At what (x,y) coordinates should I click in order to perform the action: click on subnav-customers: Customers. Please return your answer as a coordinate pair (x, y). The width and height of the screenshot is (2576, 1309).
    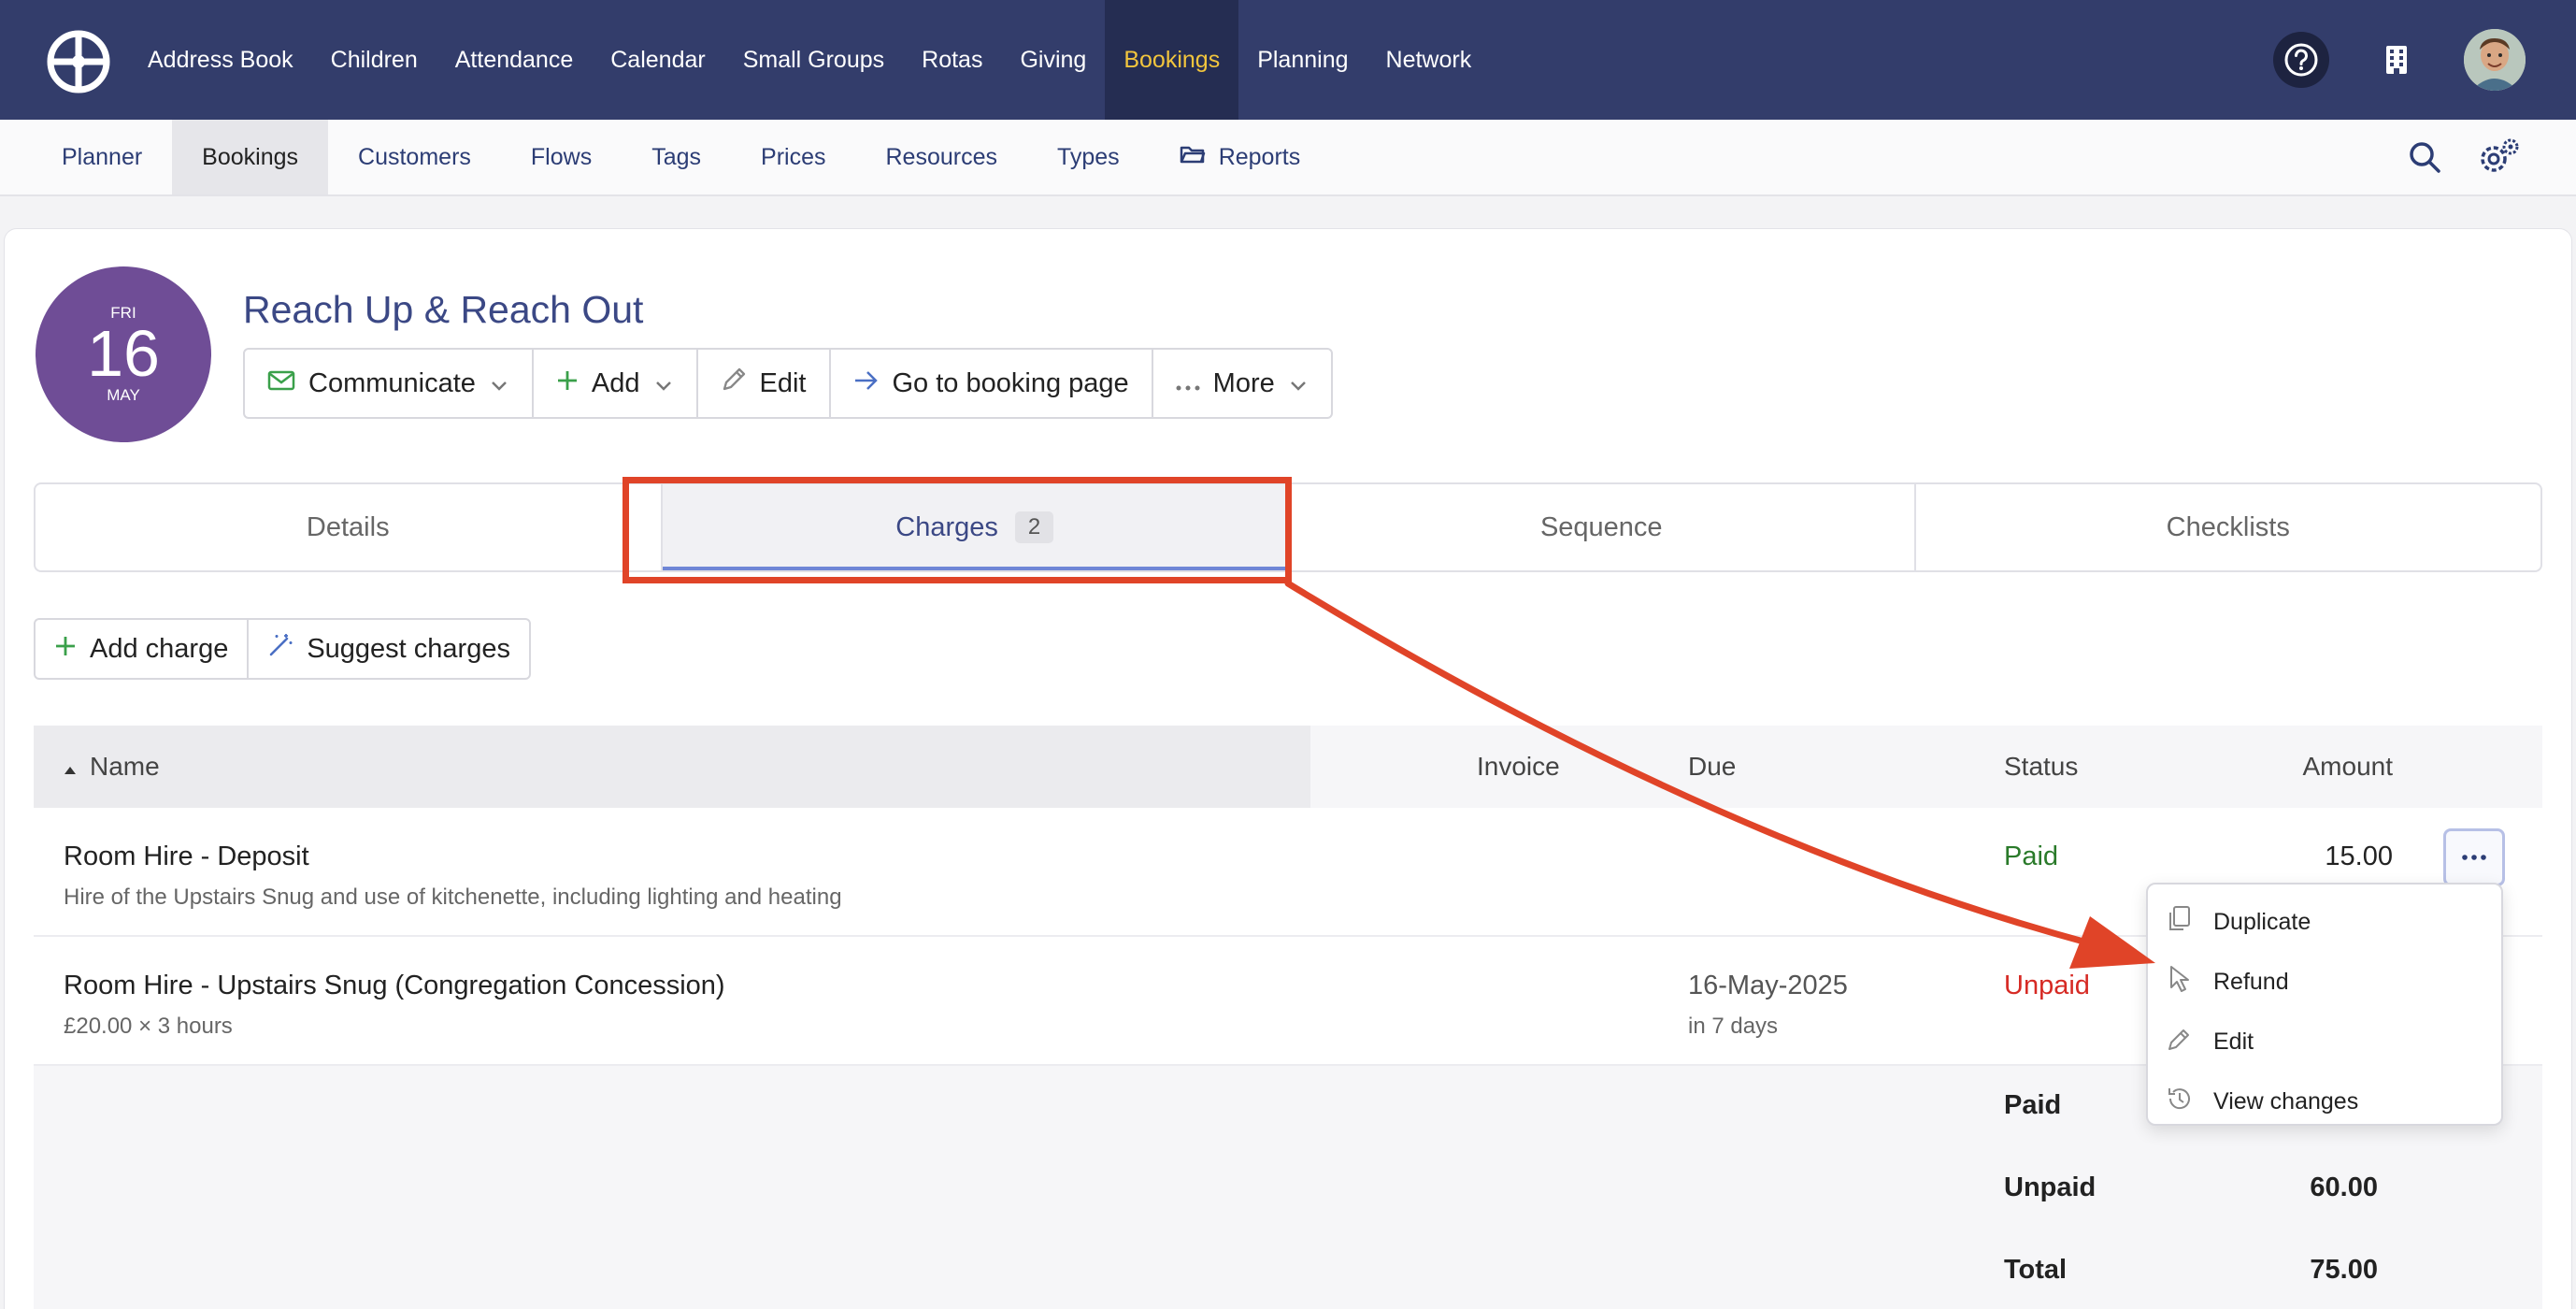
    Looking at the image, I should click on (414, 157).